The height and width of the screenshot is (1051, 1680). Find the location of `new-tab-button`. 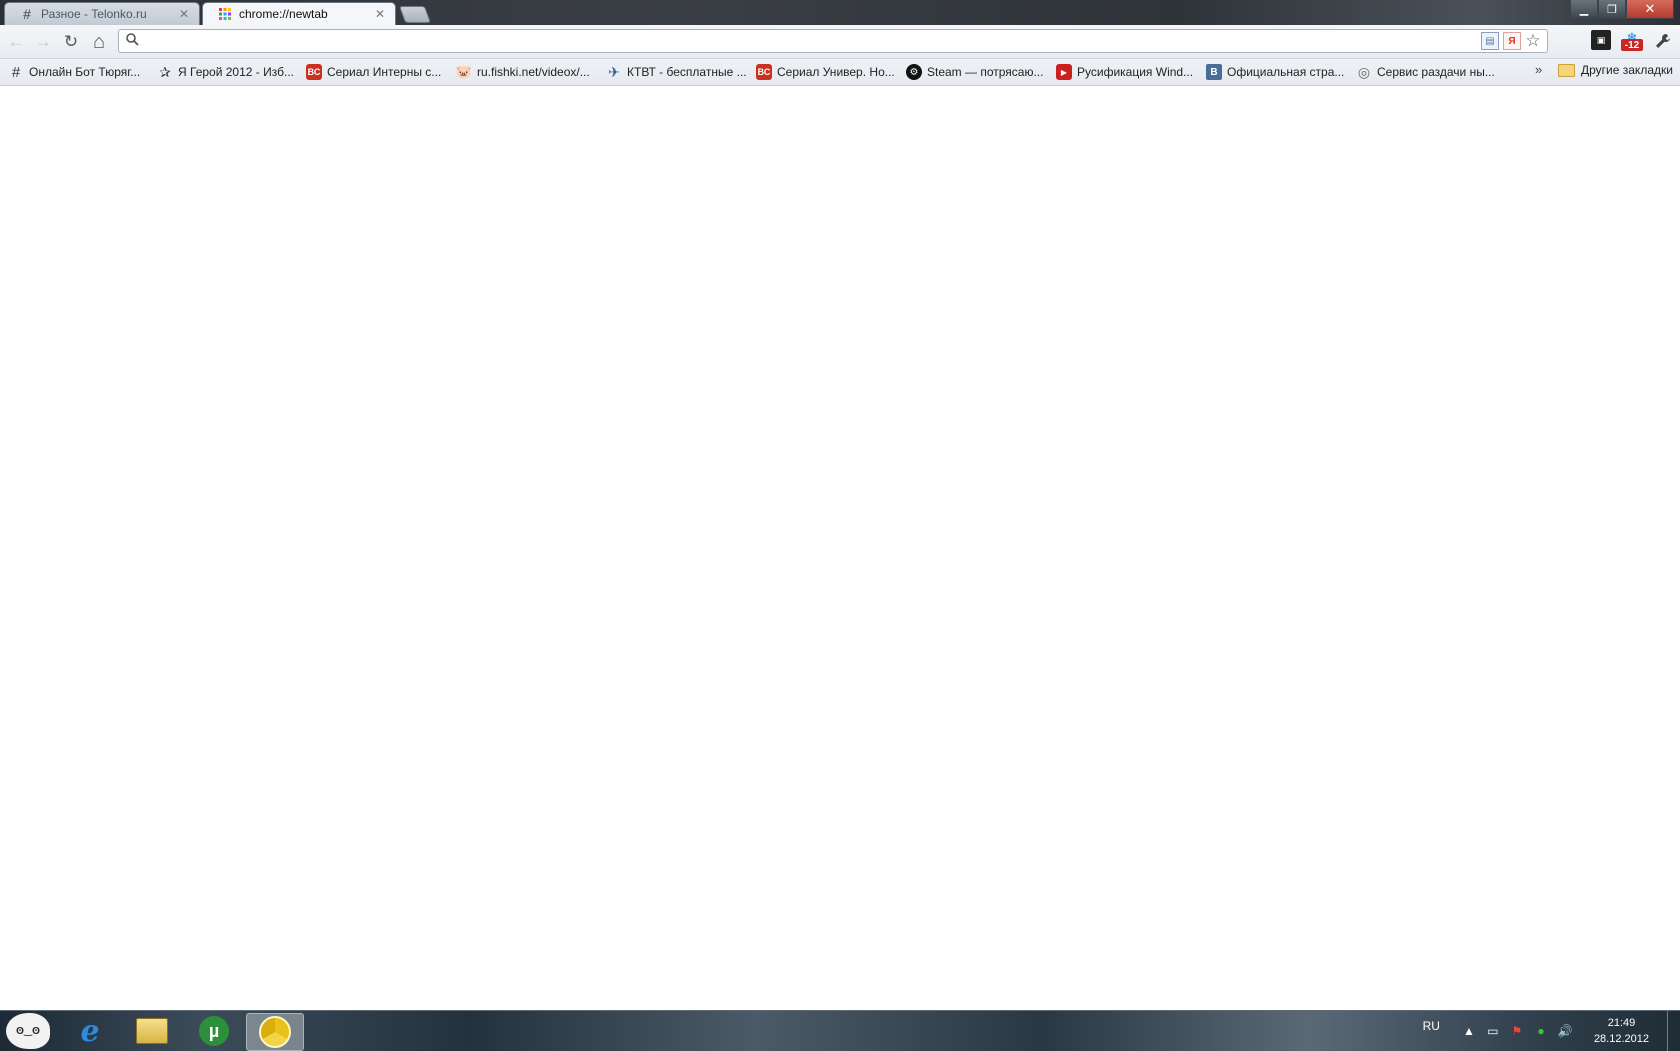

new-tab-button is located at coordinates (415, 14).